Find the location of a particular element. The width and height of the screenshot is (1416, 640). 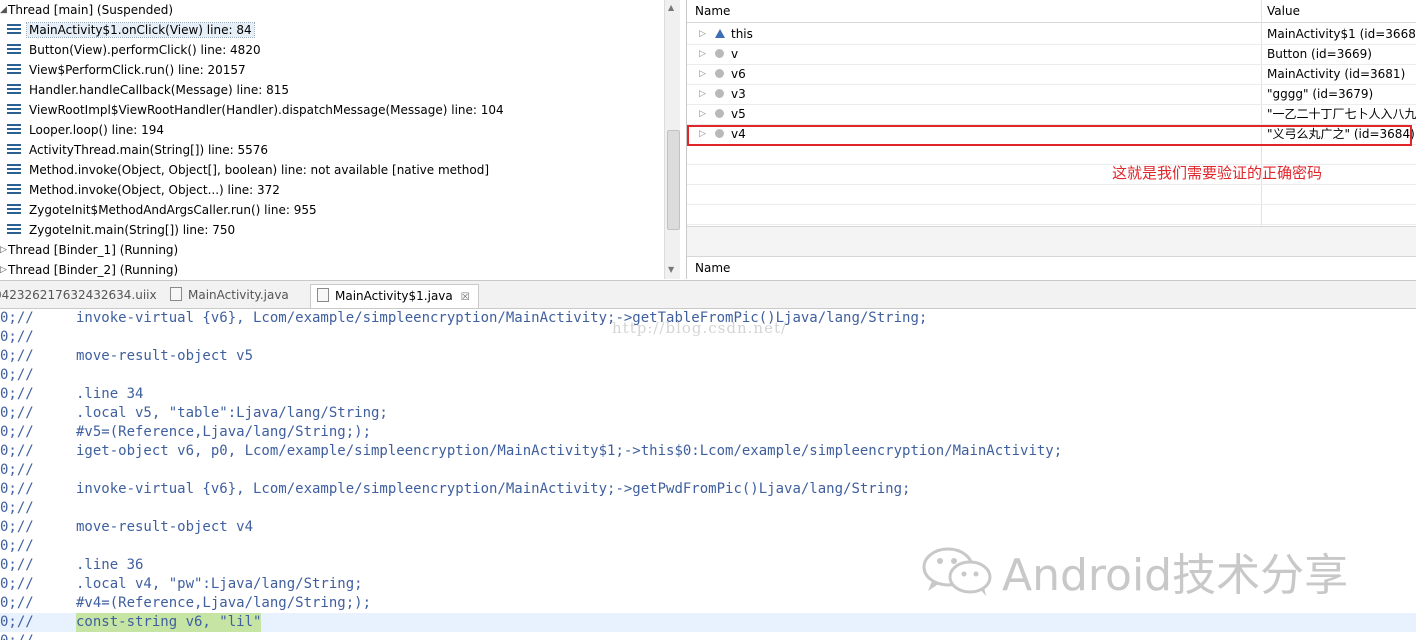

stack-frame-label: Looper.loop() line: 194 is located at coordinates (97, 130).